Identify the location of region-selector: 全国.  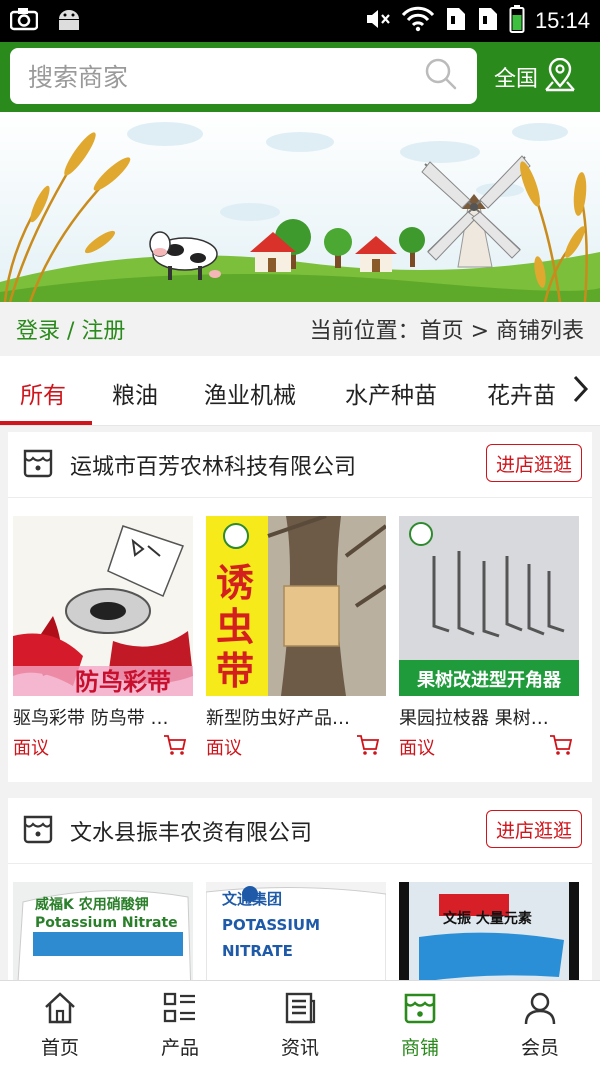
(535, 76).